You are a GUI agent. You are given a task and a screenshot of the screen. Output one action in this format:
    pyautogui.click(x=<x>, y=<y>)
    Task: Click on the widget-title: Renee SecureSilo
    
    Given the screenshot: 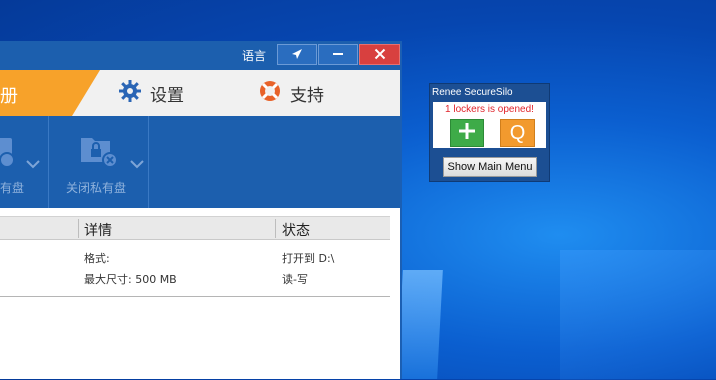 What is the action you would take?
    pyautogui.click(x=472, y=92)
    